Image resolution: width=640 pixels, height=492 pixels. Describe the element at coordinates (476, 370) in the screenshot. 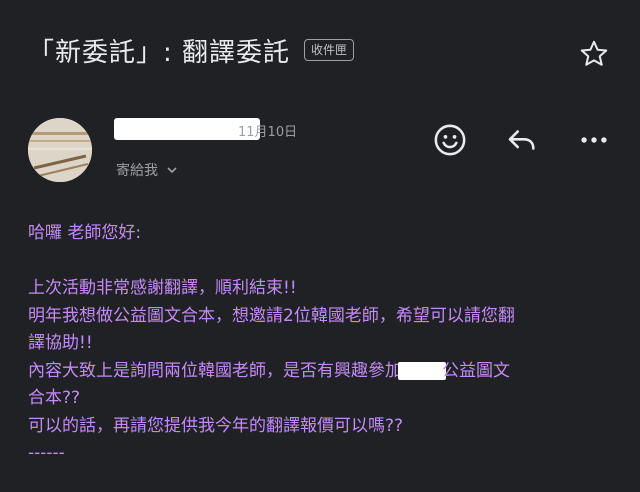

I see `body-line-4-end: 公益圖文` at that location.